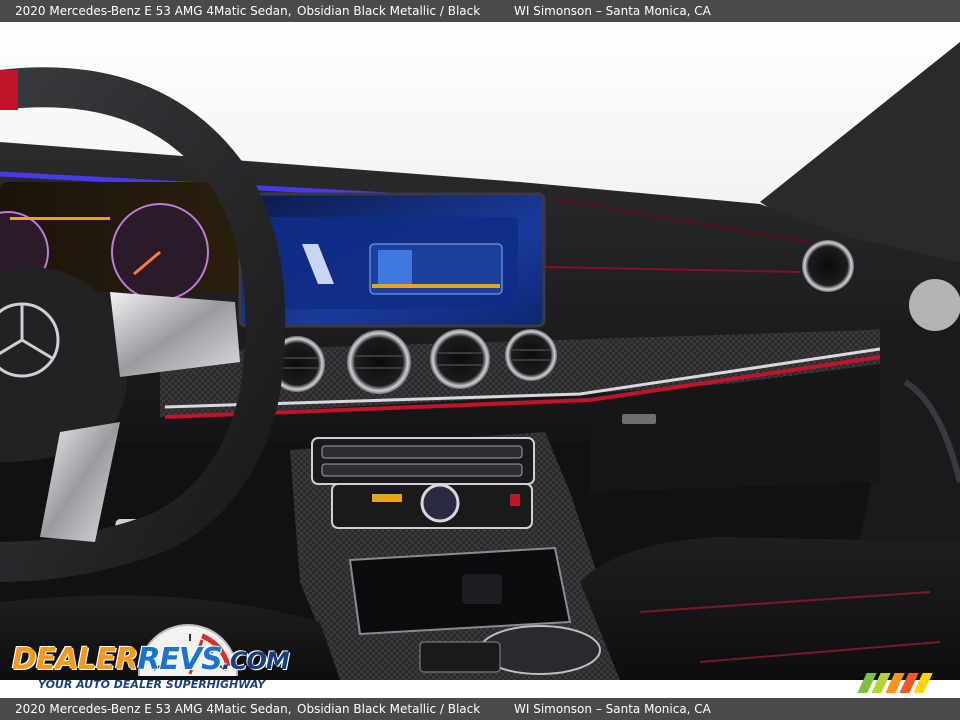 Image resolution: width=960 pixels, height=720 pixels. What do you see at coordinates (770, 608) in the screenshot?
I see `passenger-seat` at bounding box center [770, 608].